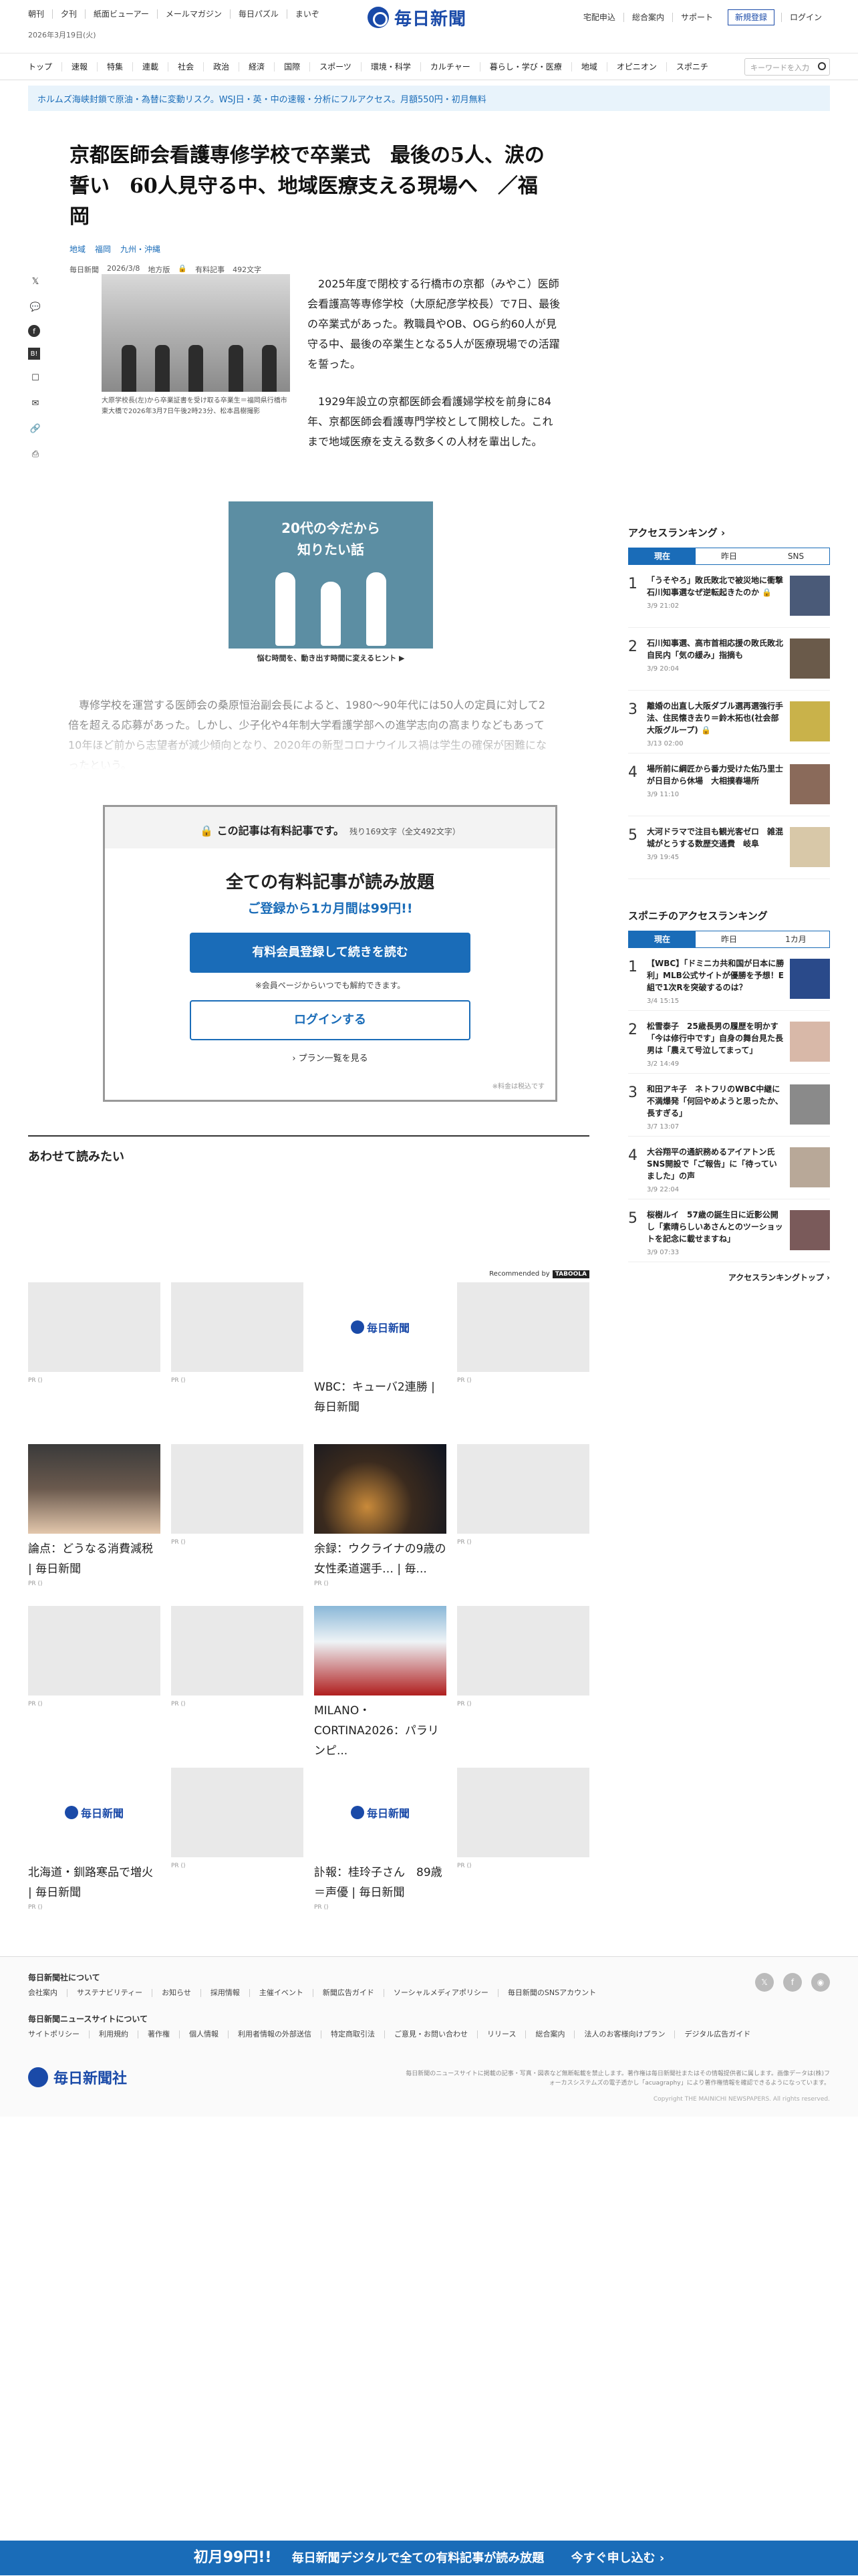 The image size is (858, 2576). What do you see at coordinates (44, 67) in the screenshot?
I see `nav-item-top: トップ` at bounding box center [44, 67].